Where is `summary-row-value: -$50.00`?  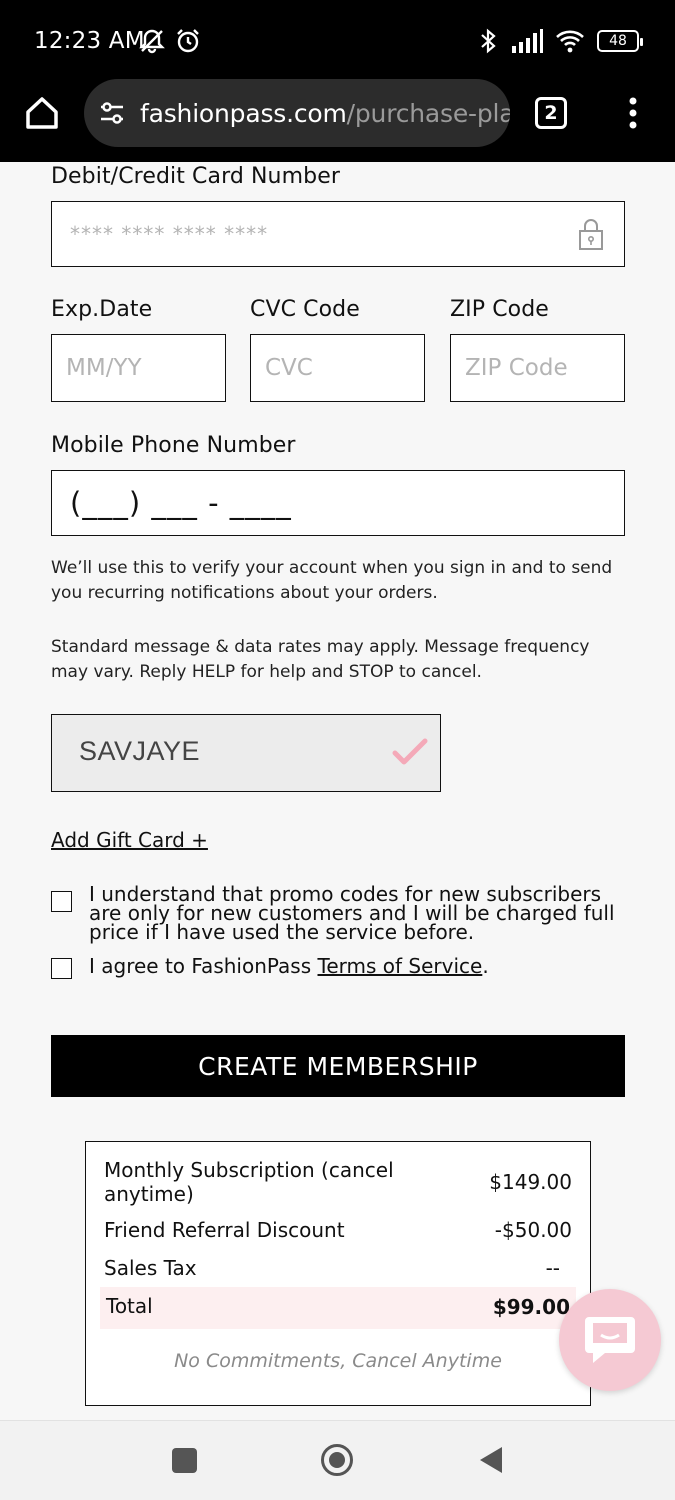
summary-row-value: -$50.00 is located at coordinates (533, 1230).